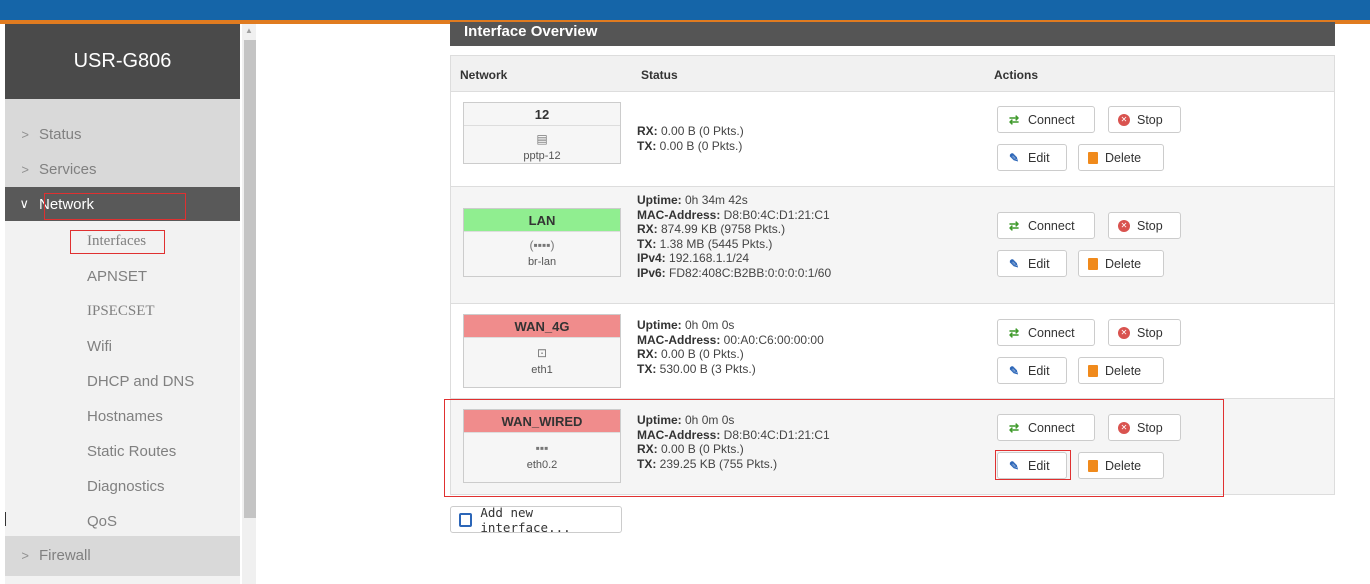  I want to click on status-value: FD82:408C:B2BB:0:0:0:0:1/60, so click(748, 272).